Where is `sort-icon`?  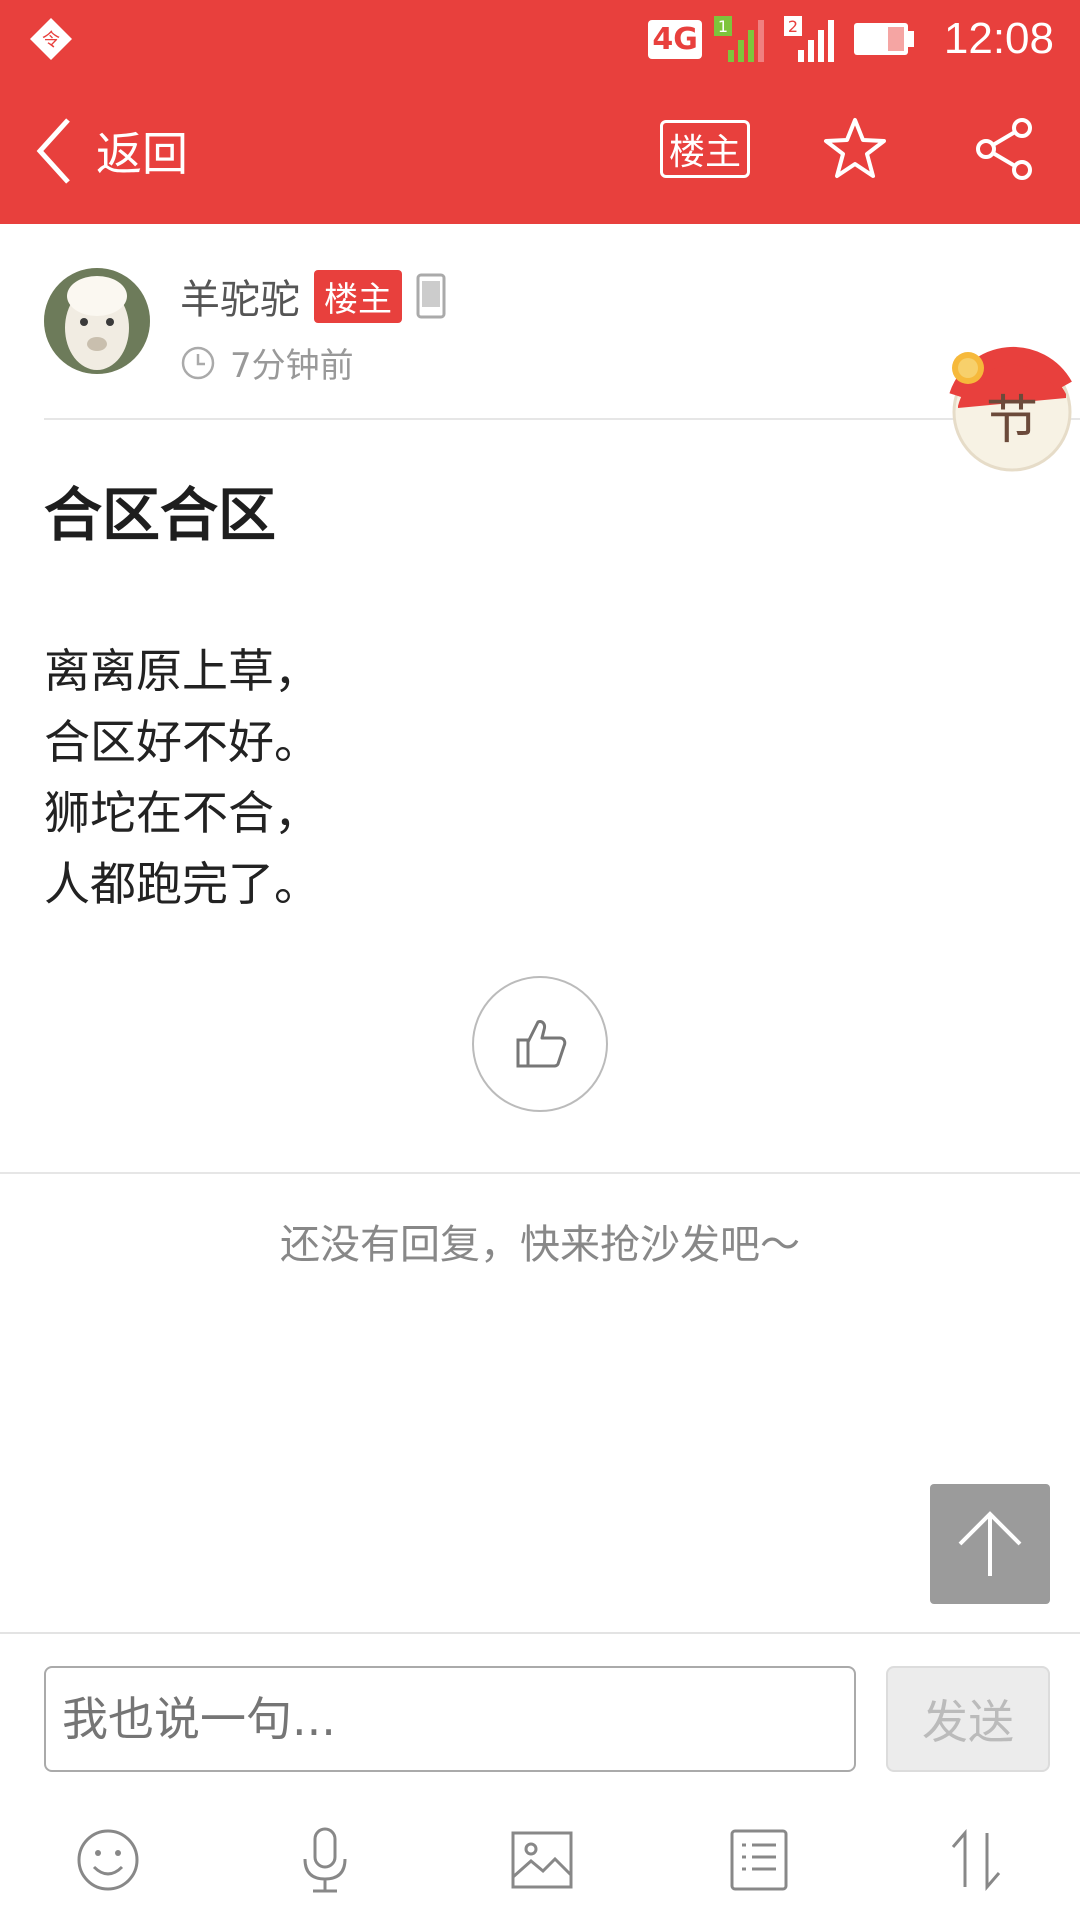 sort-icon is located at coordinates (976, 1860).